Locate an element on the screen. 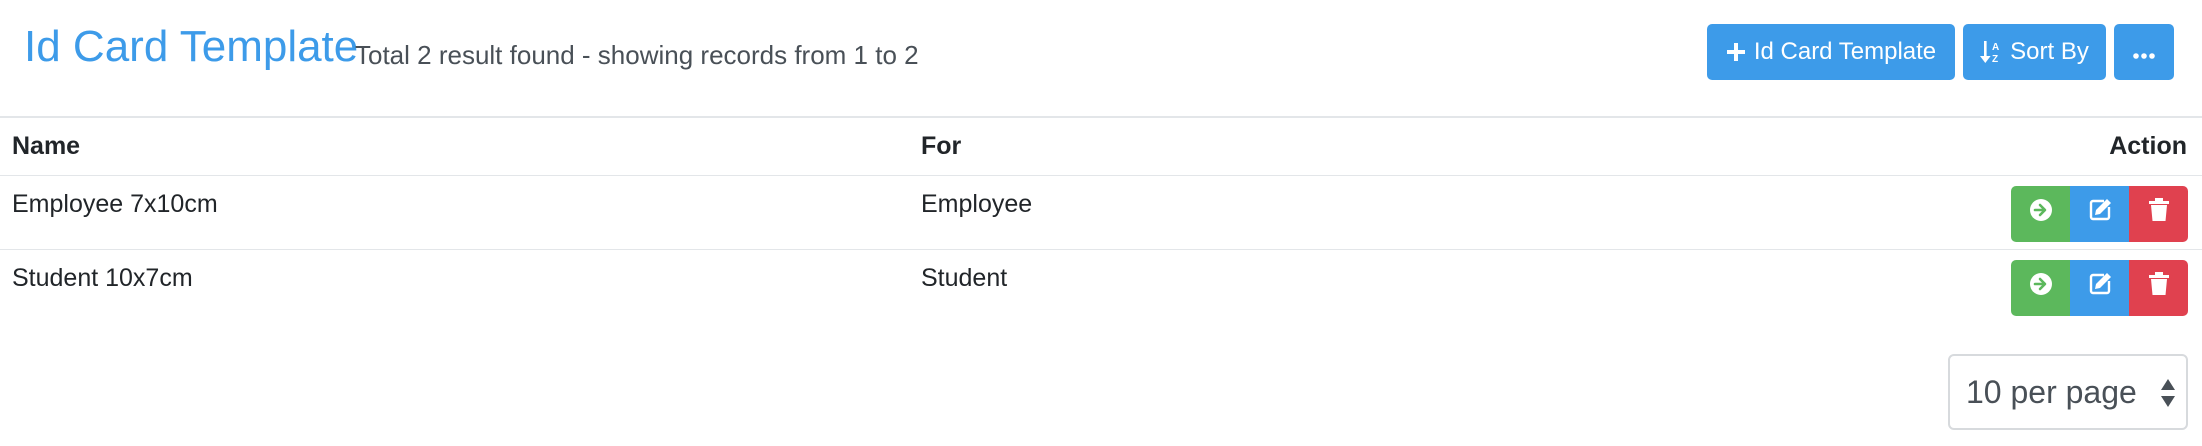 This screenshot has height=446, width=2202. column-header-name: Name is located at coordinates (454, 147).